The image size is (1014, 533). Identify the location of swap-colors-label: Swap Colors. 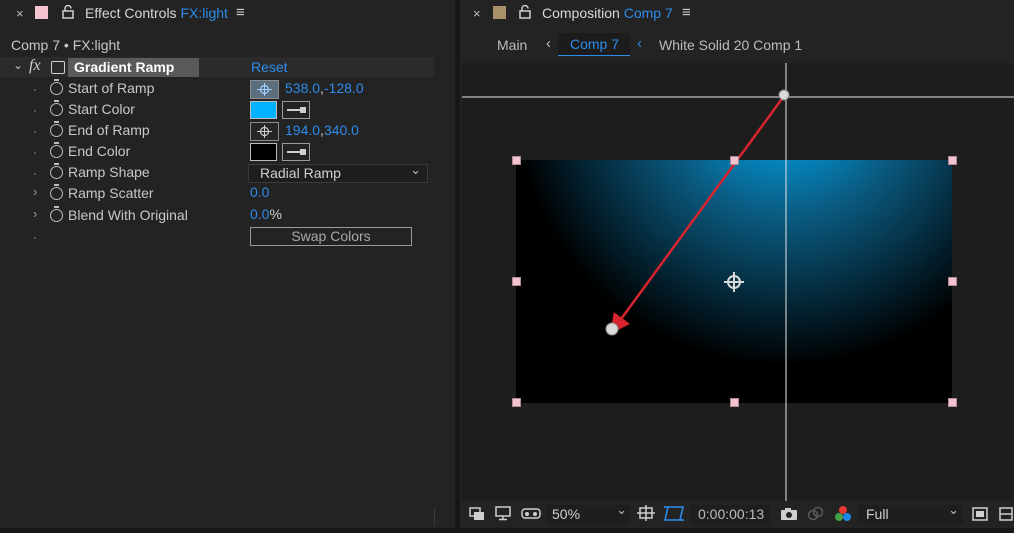
(331, 236).